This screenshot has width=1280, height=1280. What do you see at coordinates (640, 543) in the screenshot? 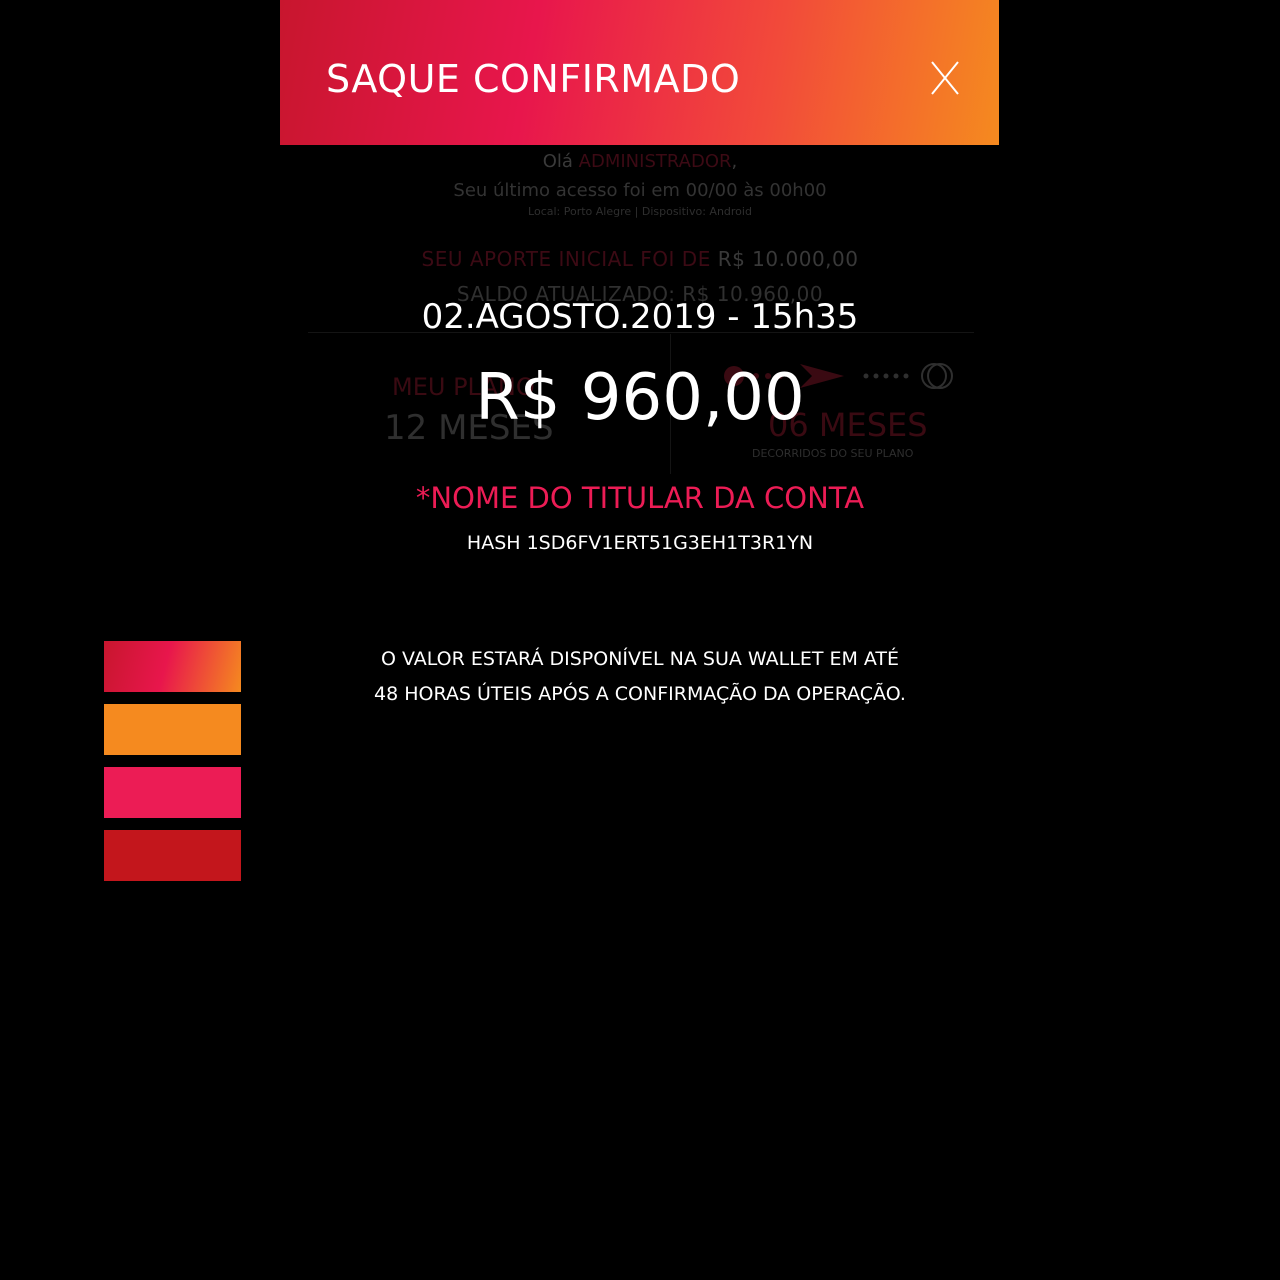
I see `transaction-hash: HASH 1SD6FV1ERT51G3EH1T3R1YN` at bounding box center [640, 543].